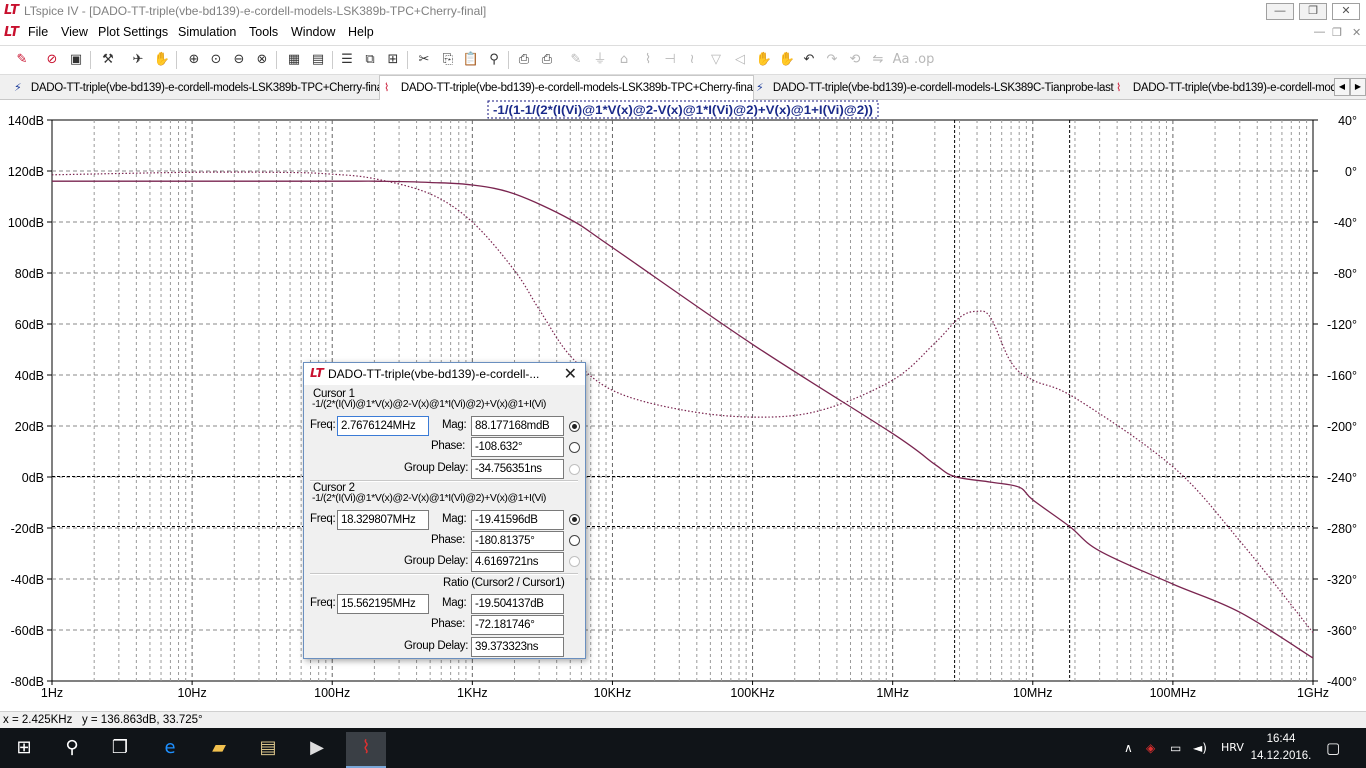 The height and width of the screenshot is (768, 1366). Describe the element at coordinates (517, 562) in the screenshot. I see `cursor2-group-delay-field: 4.6169721ns` at that location.